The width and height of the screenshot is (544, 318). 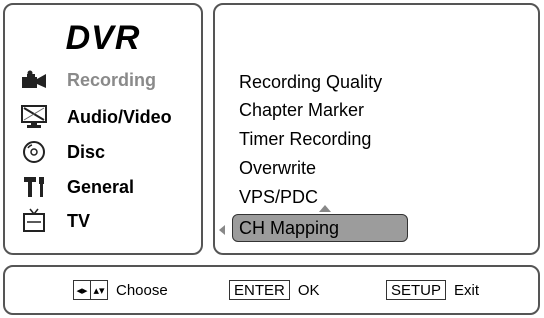 I want to click on tools-icon, so click(x=34, y=187).